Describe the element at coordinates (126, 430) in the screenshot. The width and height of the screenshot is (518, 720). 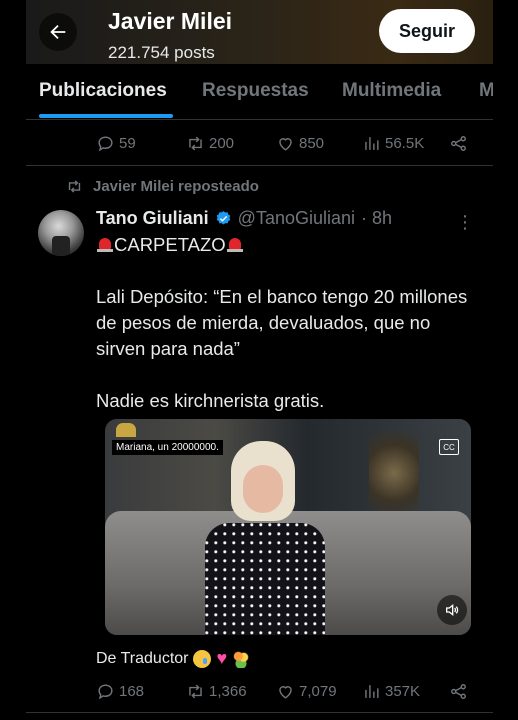
I see `channel-logo-icon` at that location.